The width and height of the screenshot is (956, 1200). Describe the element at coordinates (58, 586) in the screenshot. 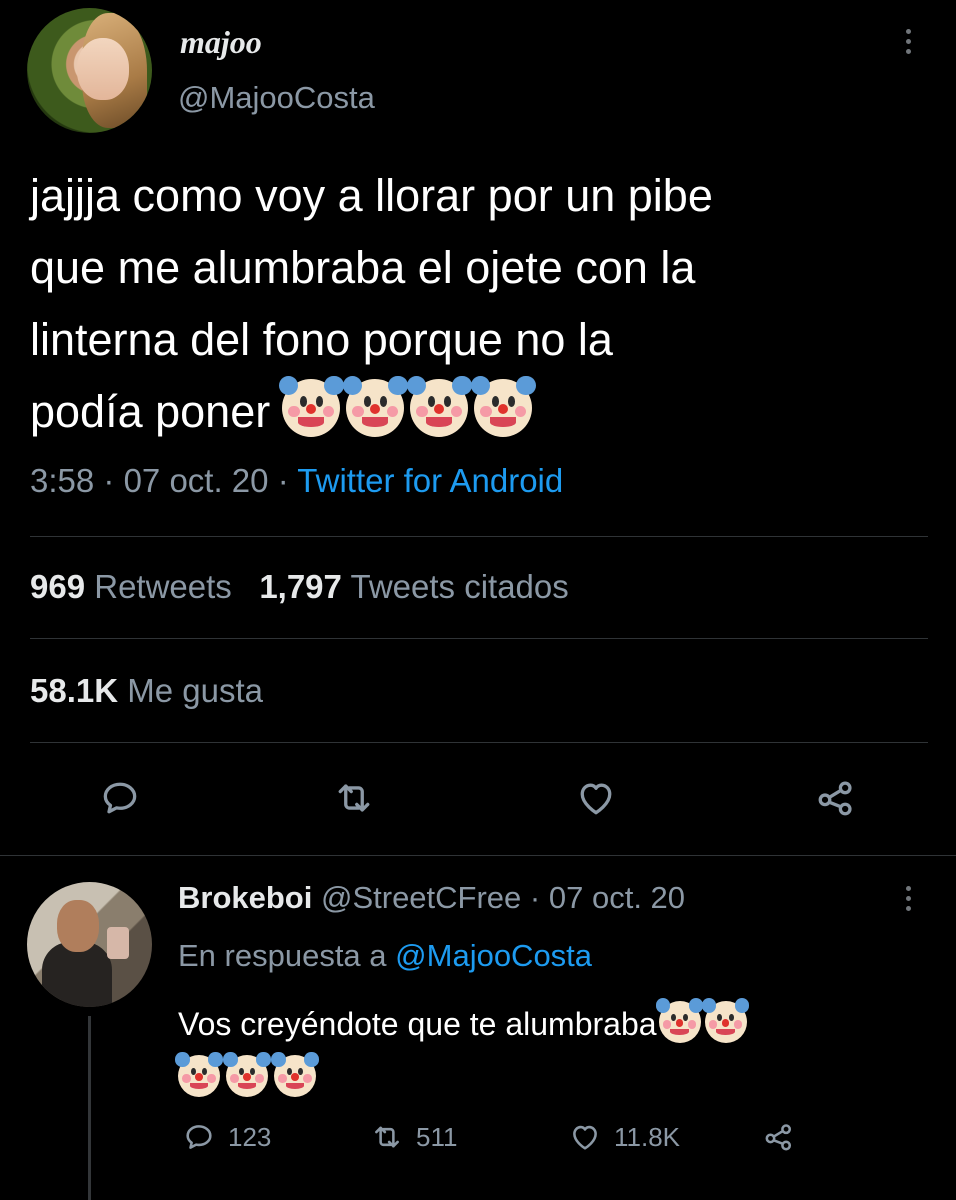

I see `retweets-count: 969` at that location.